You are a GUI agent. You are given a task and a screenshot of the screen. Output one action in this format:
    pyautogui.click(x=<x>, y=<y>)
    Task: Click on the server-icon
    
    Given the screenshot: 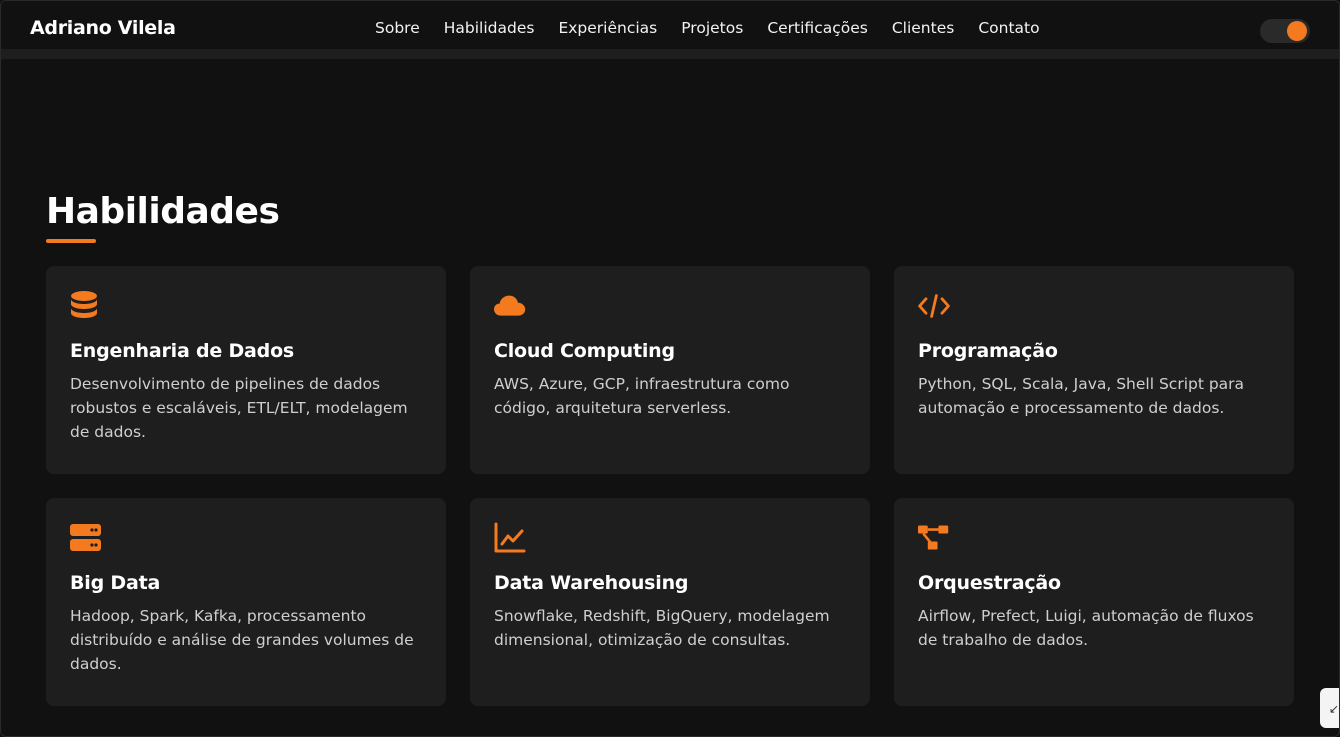 What is the action you would take?
    pyautogui.click(x=86, y=538)
    